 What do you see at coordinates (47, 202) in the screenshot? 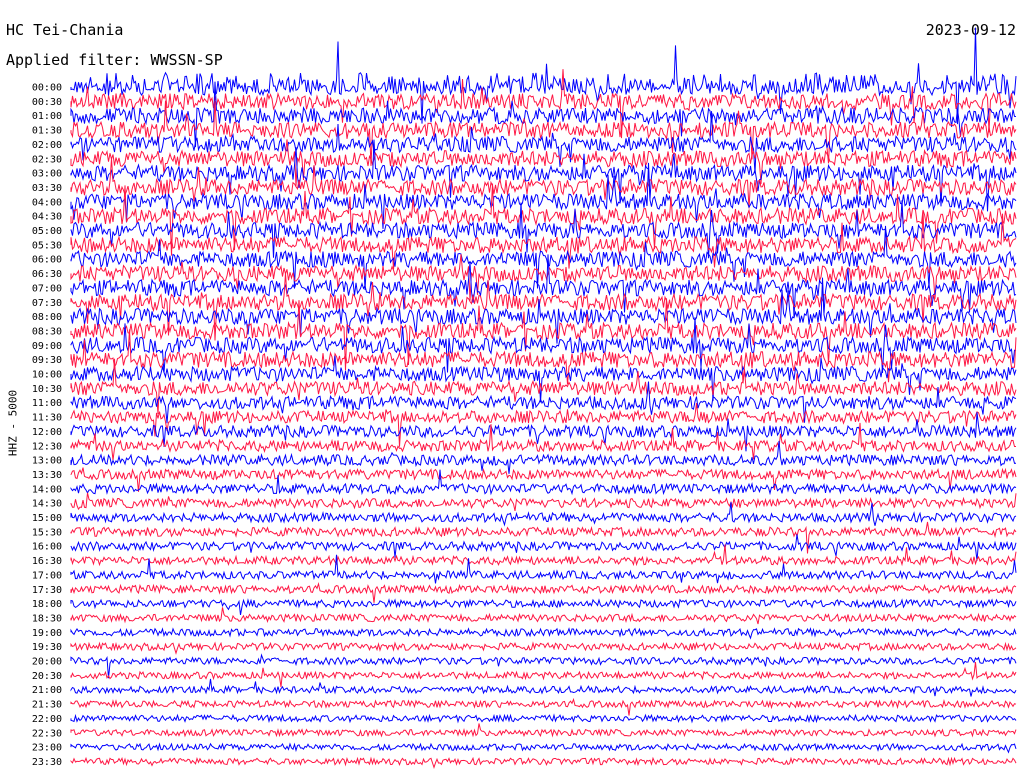
I see `row-time-label: 04:00` at bounding box center [47, 202].